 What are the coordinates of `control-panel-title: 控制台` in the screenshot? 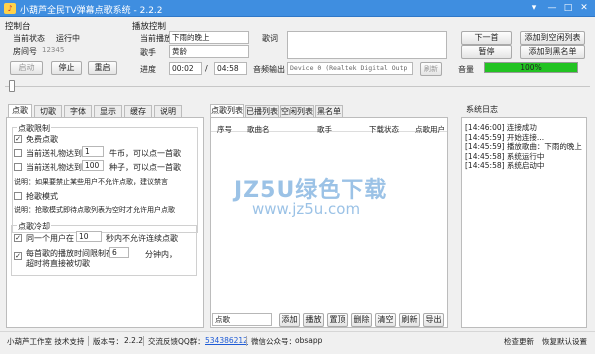 It's located at (18, 27).